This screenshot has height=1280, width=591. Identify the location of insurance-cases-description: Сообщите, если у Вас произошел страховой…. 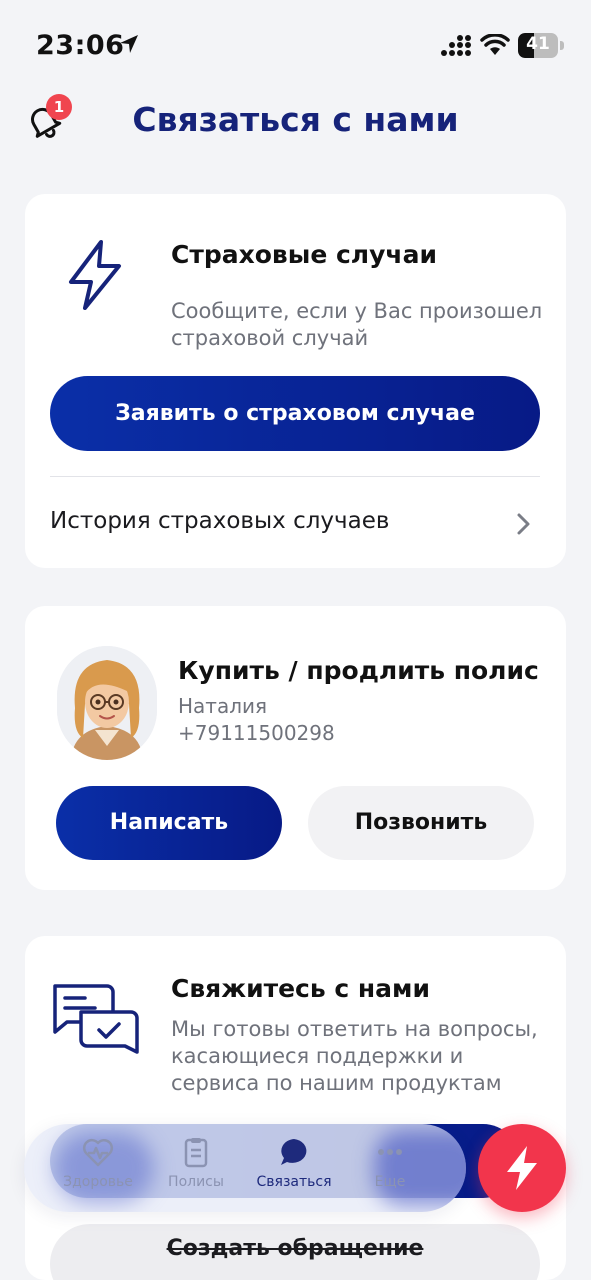
(357, 324).